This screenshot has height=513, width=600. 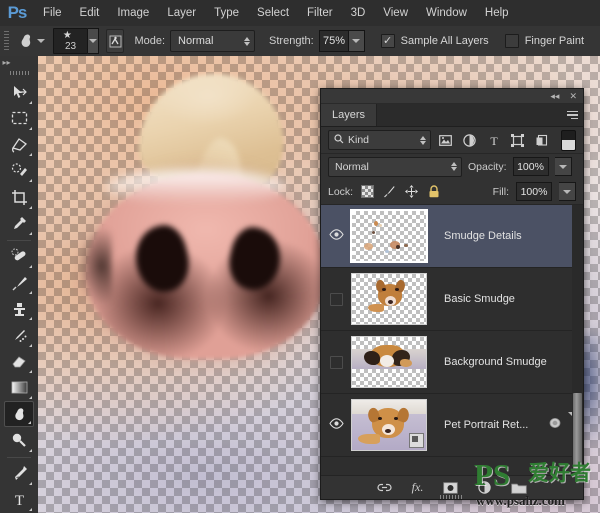 I want to click on smudge-tool-icon, so click(x=26, y=41).